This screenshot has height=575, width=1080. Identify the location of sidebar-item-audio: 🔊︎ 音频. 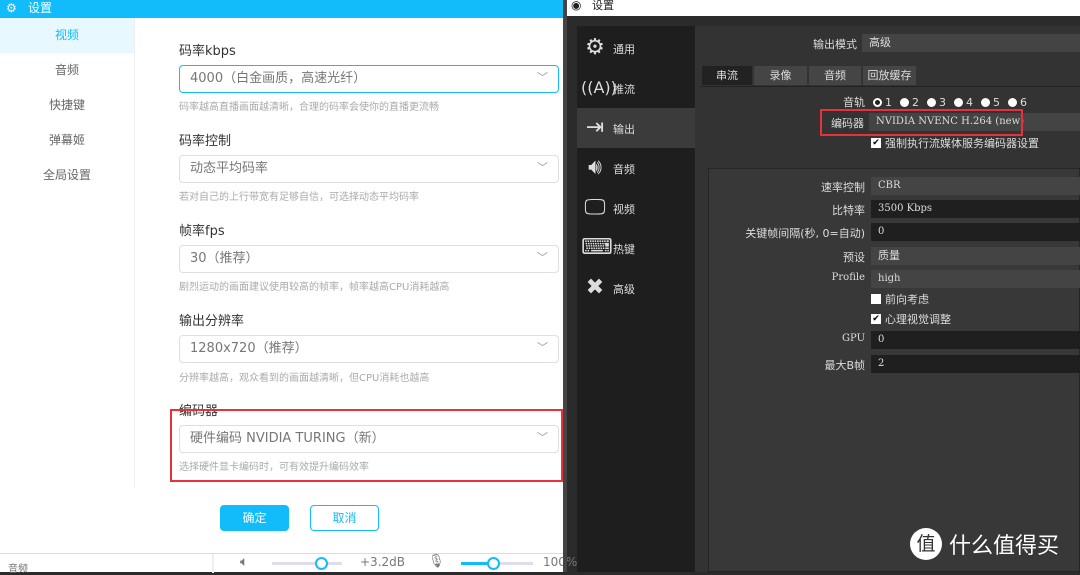
(636, 168).